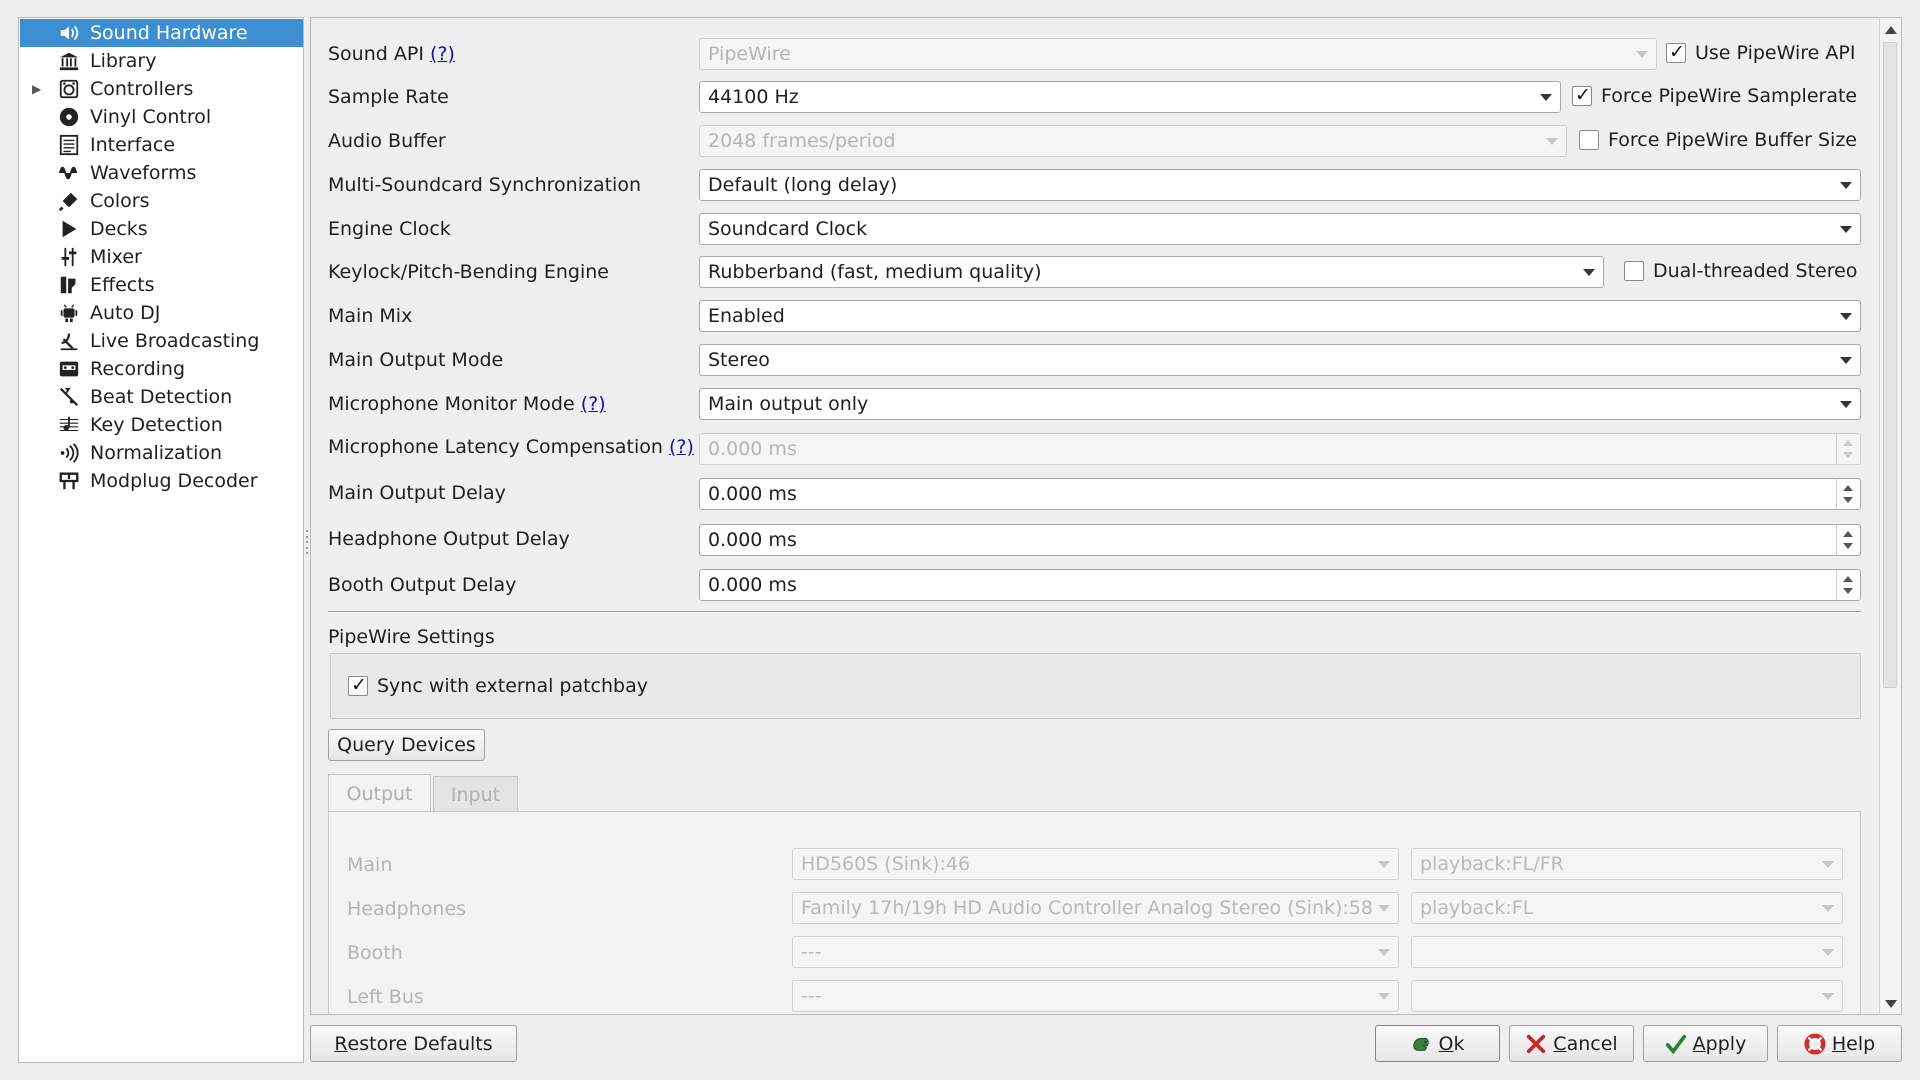 This screenshot has width=1920, height=1080. Describe the element at coordinates (1815, 1043) in the screenshot. I see `lifebuoy-icon` at that location.